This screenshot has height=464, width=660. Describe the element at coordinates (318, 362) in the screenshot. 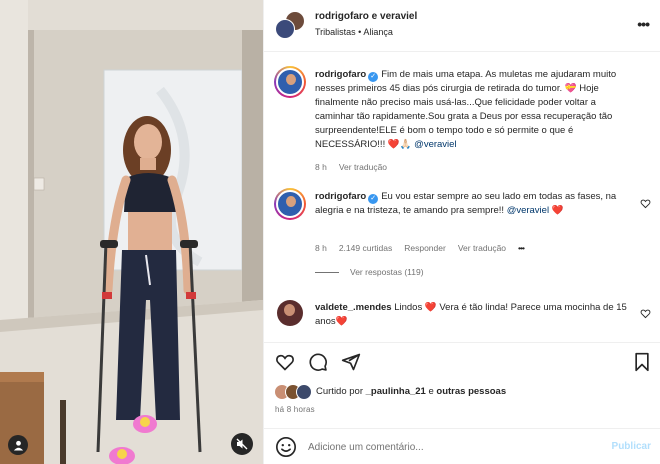

I see `comment-icon` at that location.